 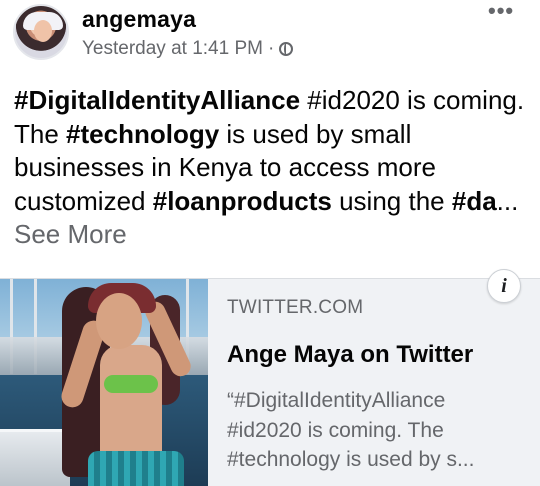 What do you see at coordinates (136, 468) in the screenshot?
I see `person-skirt` at bounding box center [136, 468].